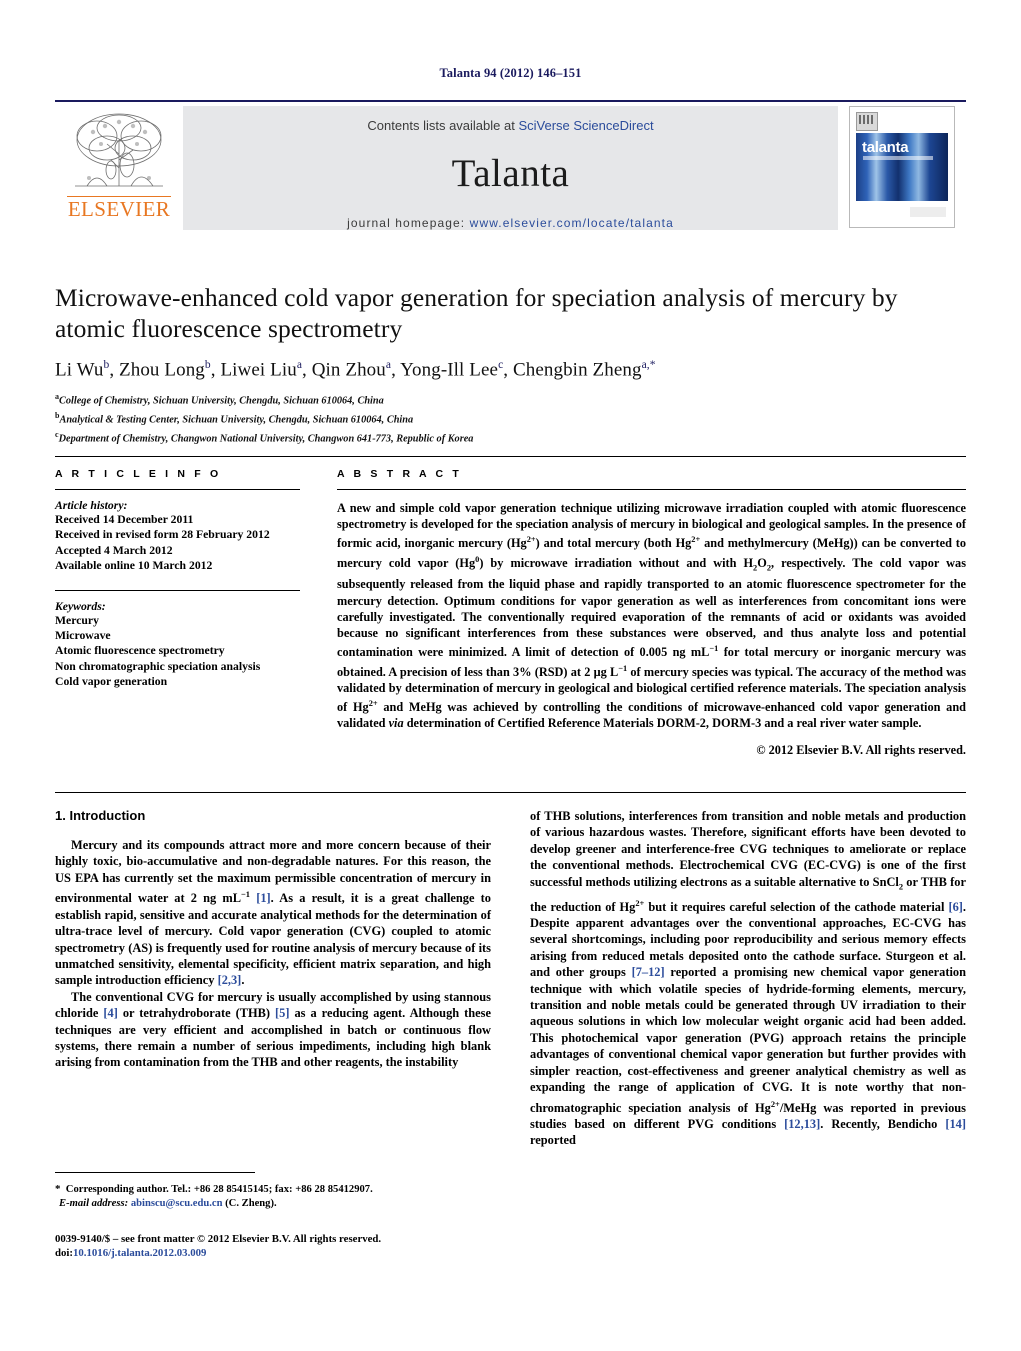 The width and height of the screenshot is (1021, 1351). What do you see at coordinates (64, 1253) in the screenshot?
I see `doi-prefix: doi:` at bounding box center [64, 1253].